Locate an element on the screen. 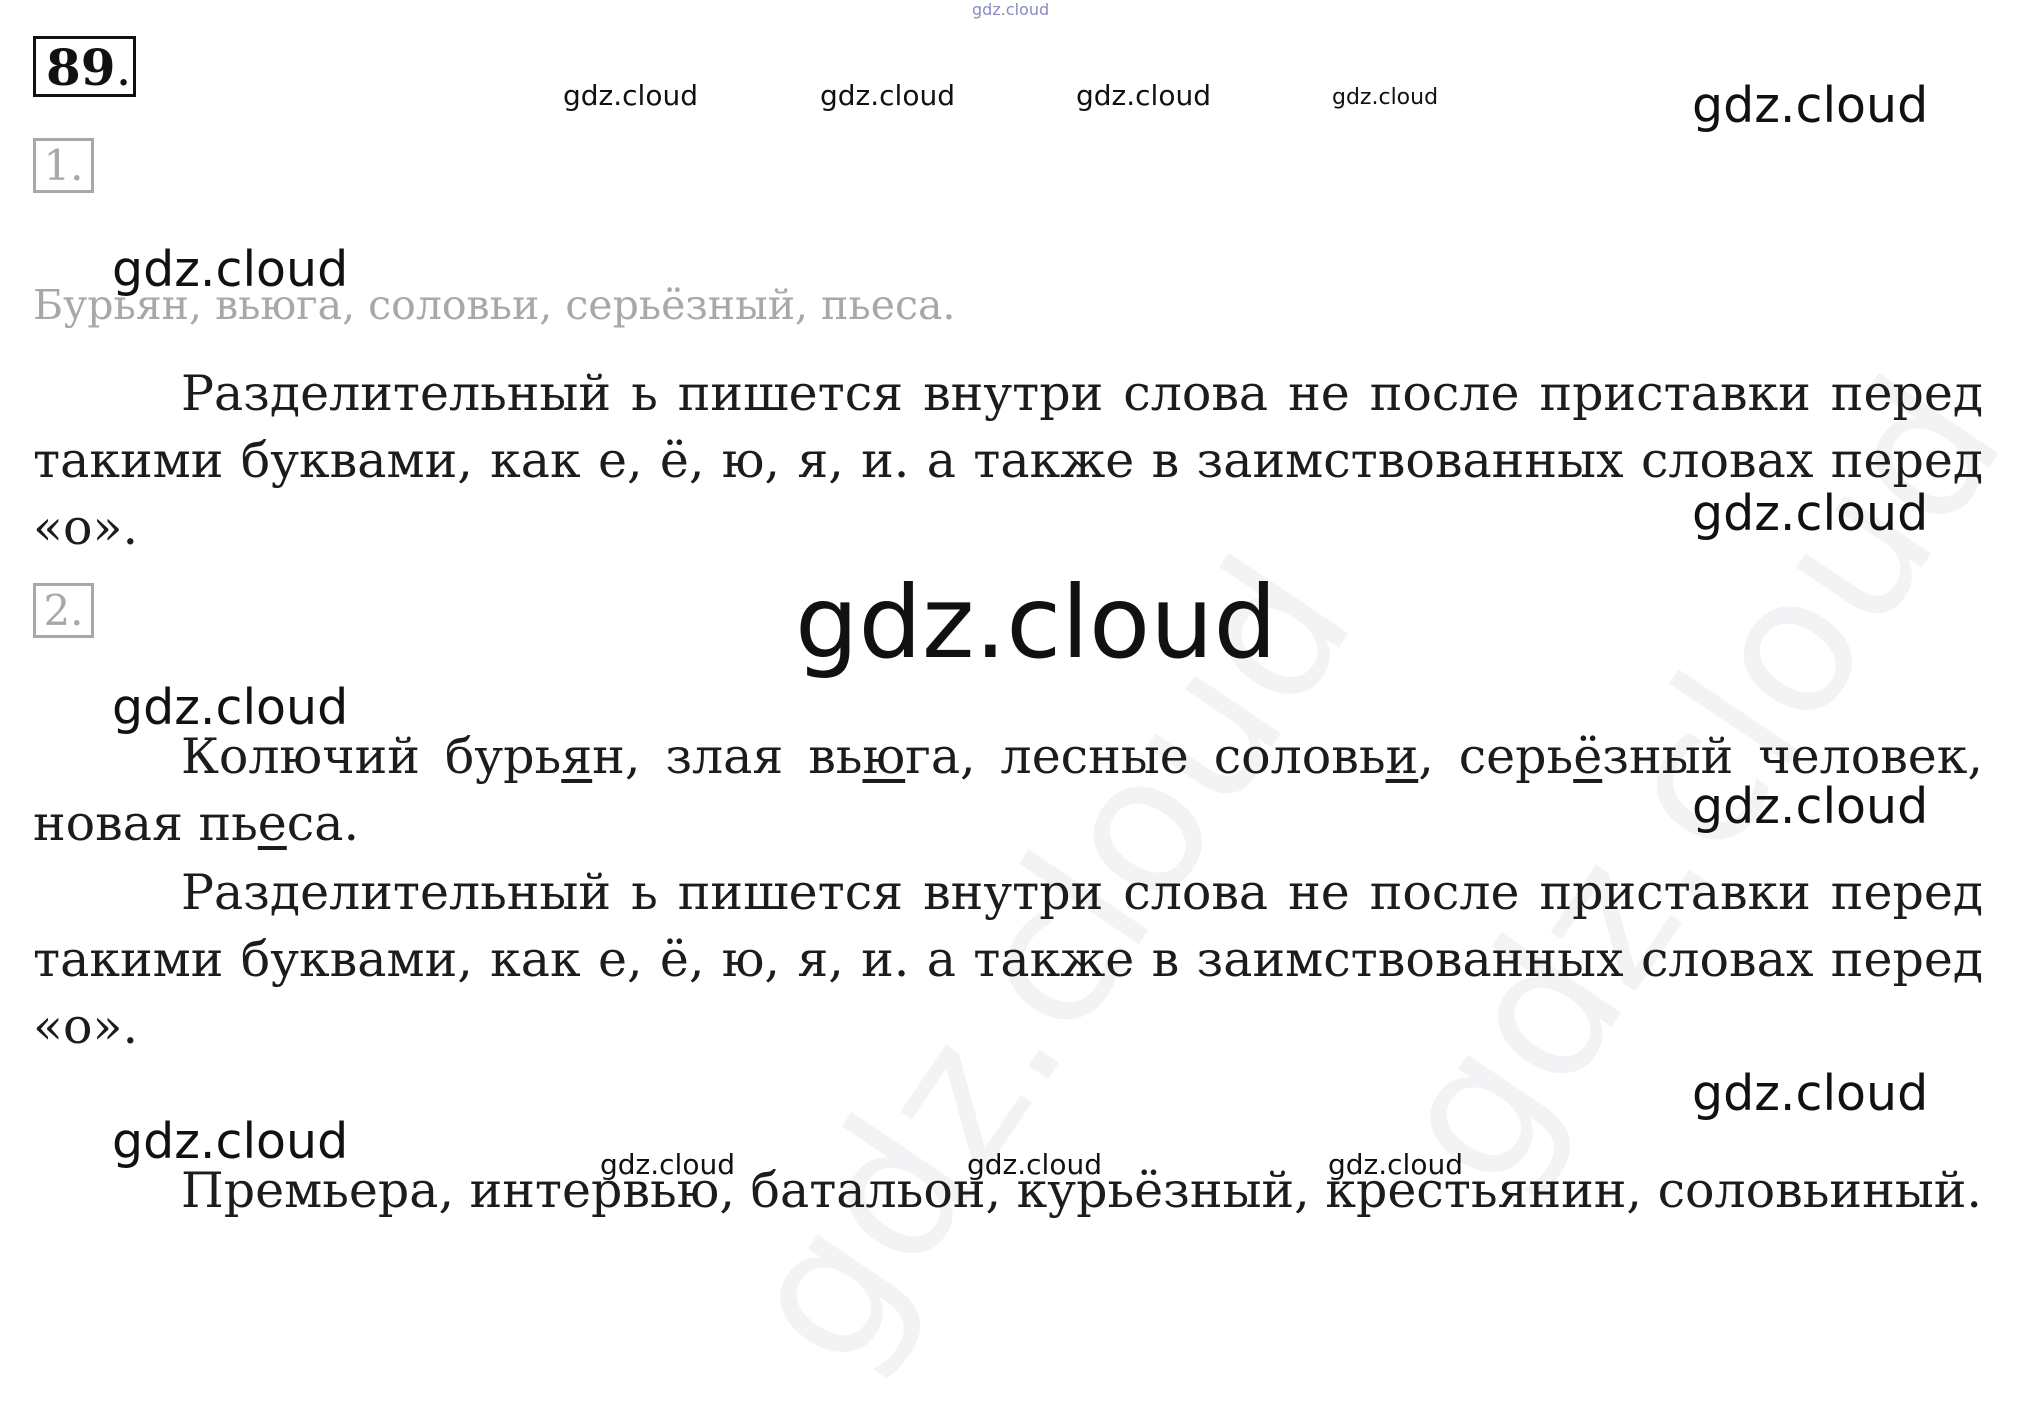  task-number: 89 is located at coordinates (81, 67).